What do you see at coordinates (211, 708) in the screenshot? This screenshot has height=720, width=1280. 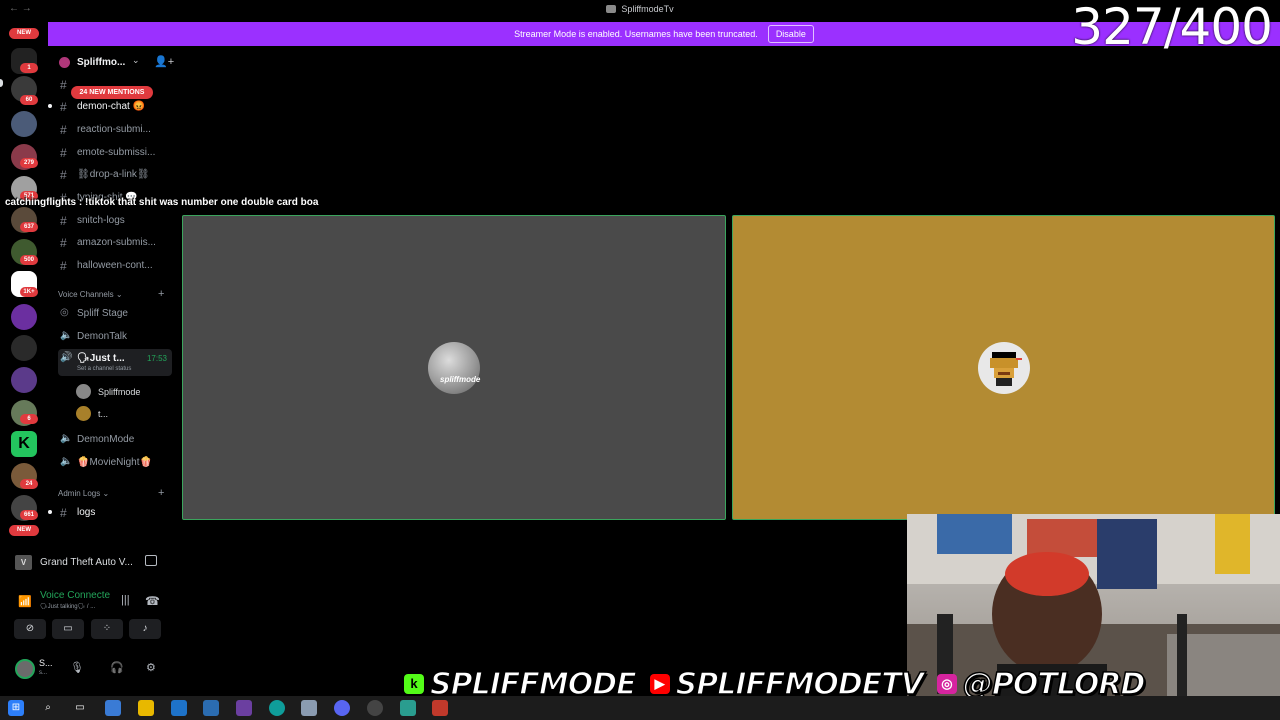 I see `store-icon` at bounding box center [211, 708].